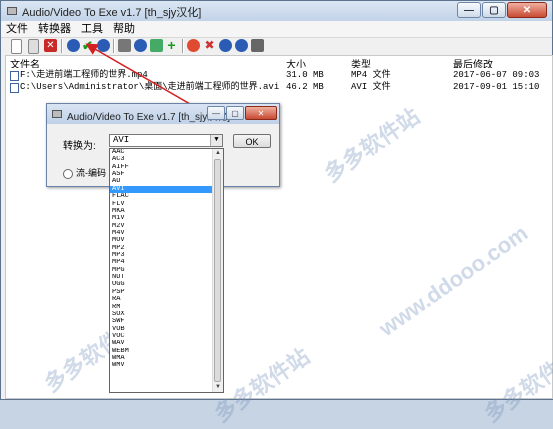  I want to click on dropdown-option: PSP, so click(162, 292).